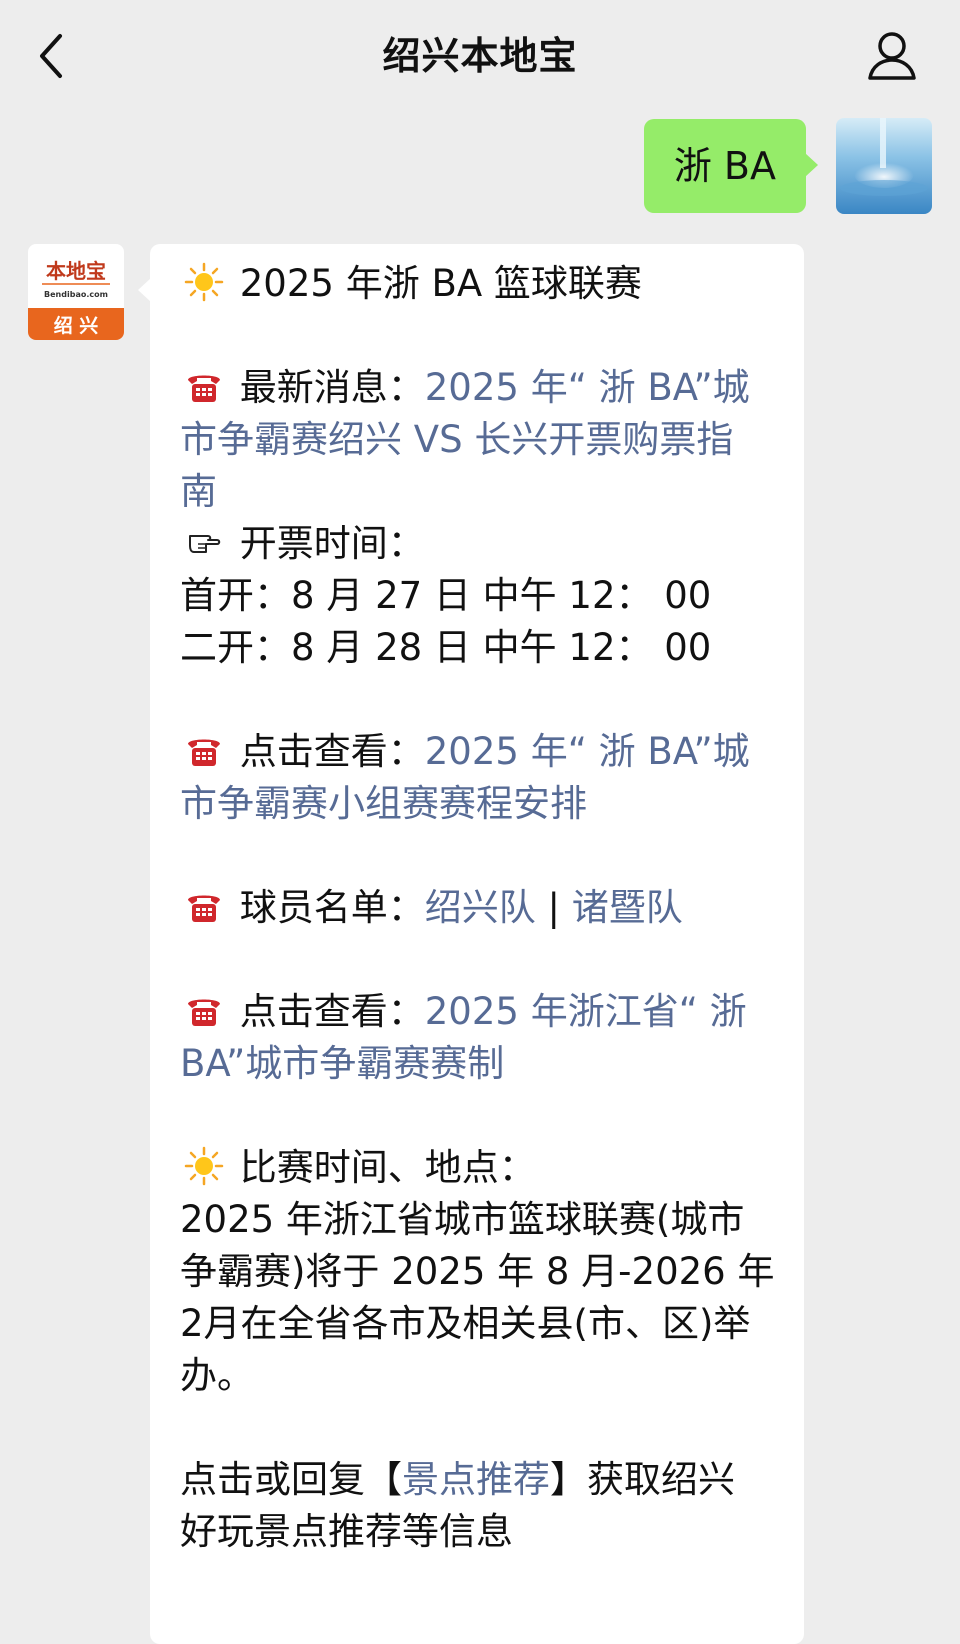  I want to click on check-label: 点击查看：, so click(332, 751).